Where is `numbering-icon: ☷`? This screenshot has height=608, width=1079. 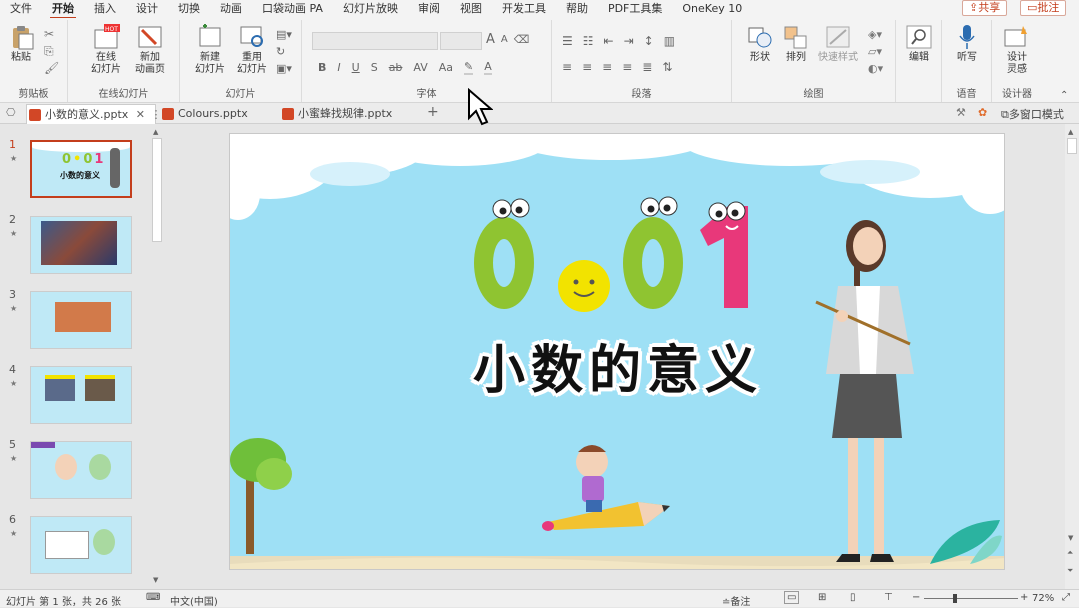 numbering-icon: ☷ is located at coordinates (588, 41).